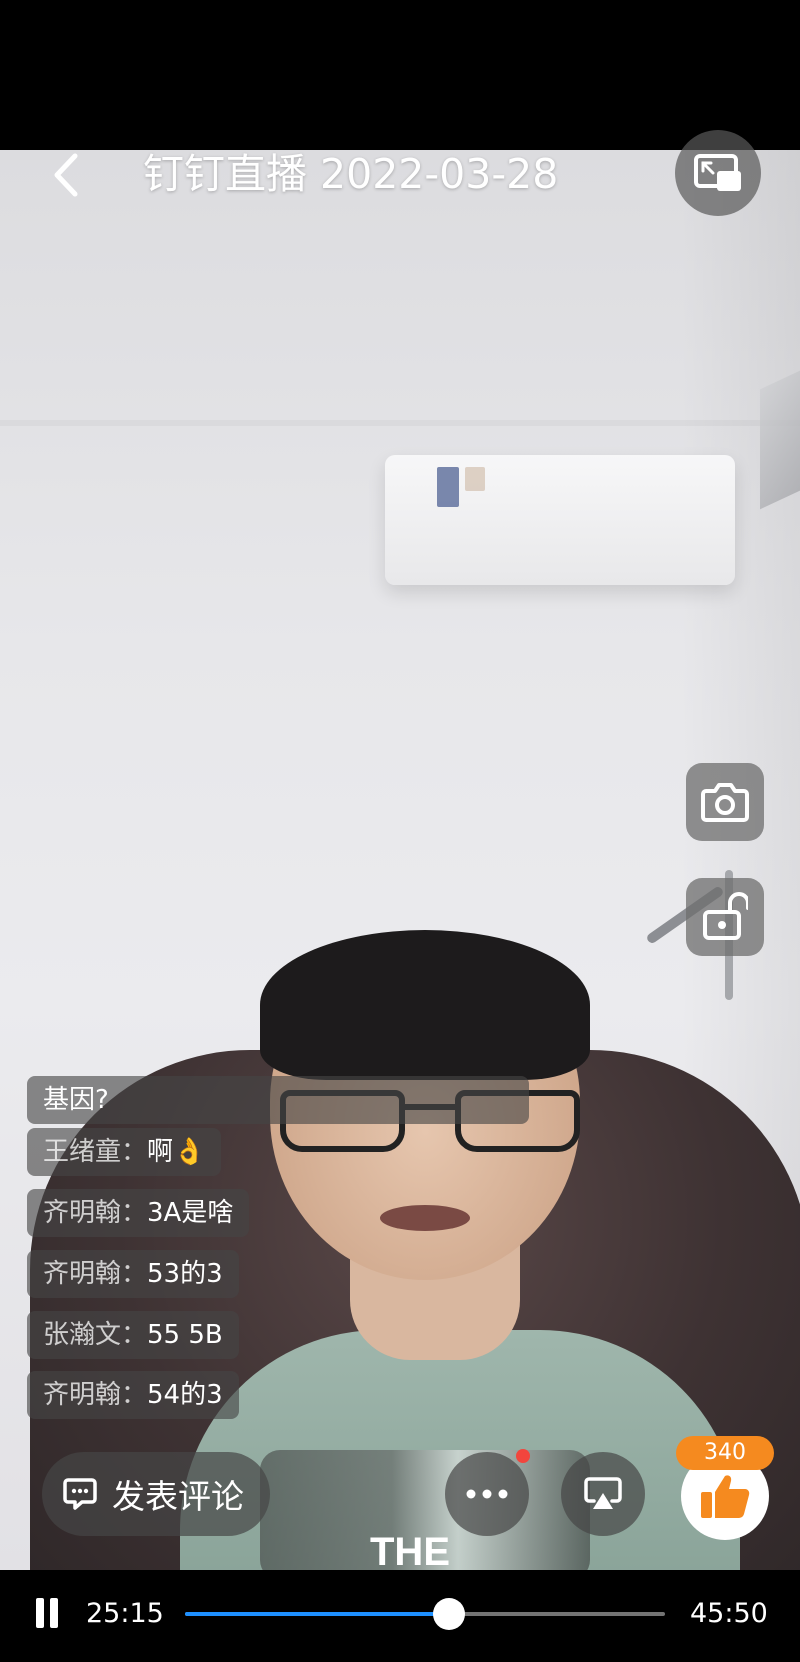  Describe the element at coordinates (475, 479) in the screenshot. I see `ac-sticker` at that location.